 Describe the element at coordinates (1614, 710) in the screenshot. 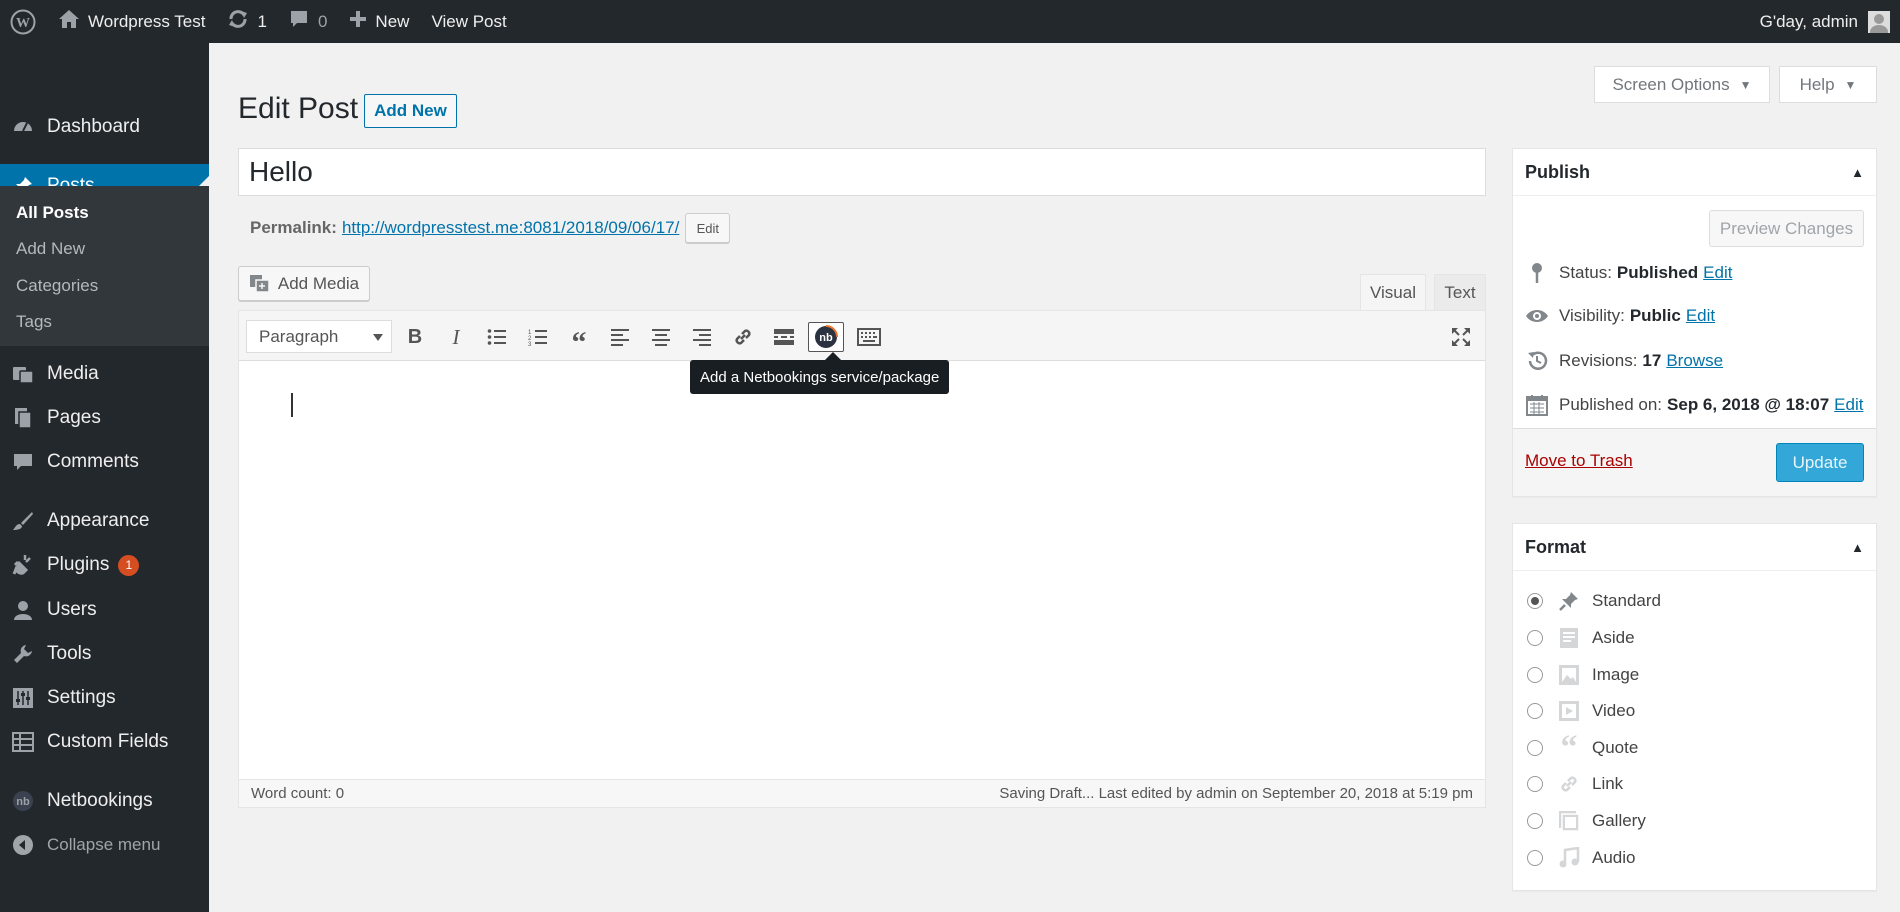

I see `format-option-label: Video` at that location.